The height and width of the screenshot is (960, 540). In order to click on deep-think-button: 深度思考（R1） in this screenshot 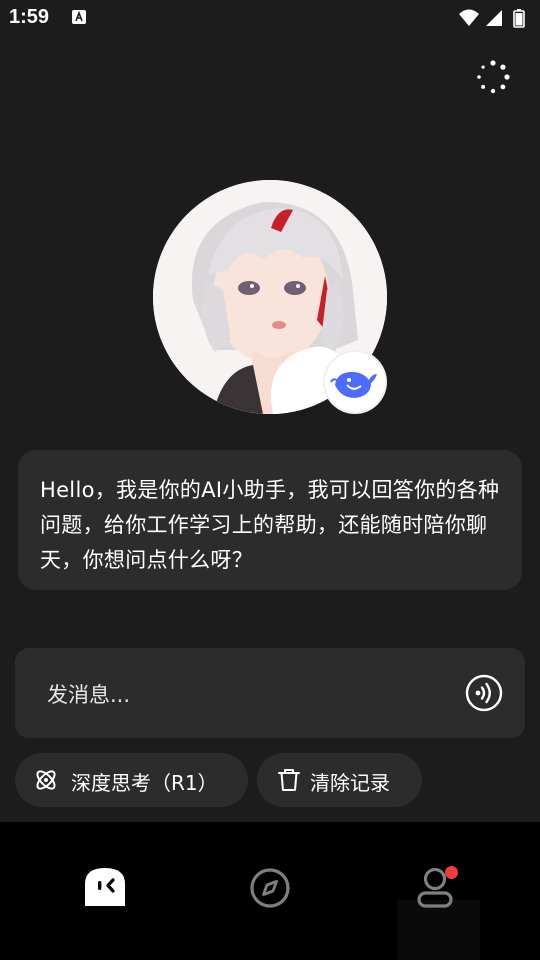, I will do `click(131, 780)`.